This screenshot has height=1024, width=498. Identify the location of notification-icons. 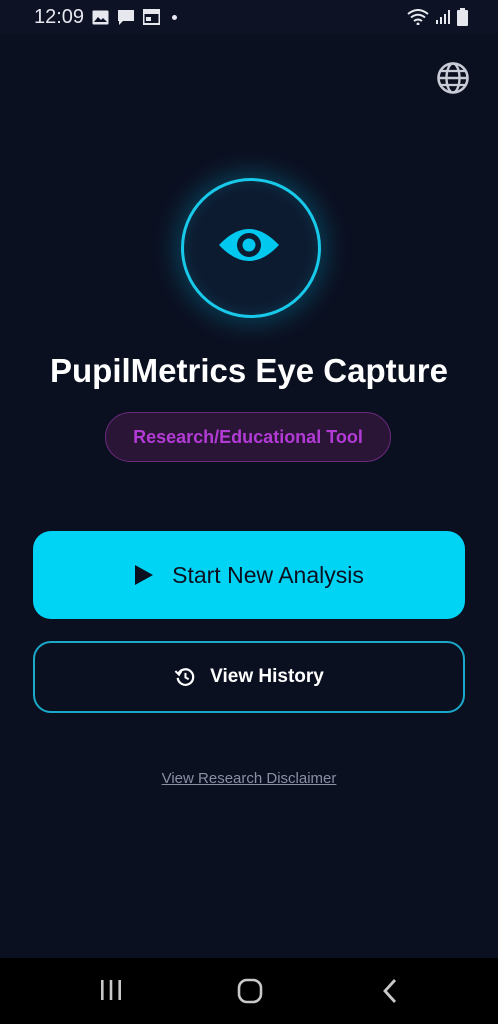
(134, 17).